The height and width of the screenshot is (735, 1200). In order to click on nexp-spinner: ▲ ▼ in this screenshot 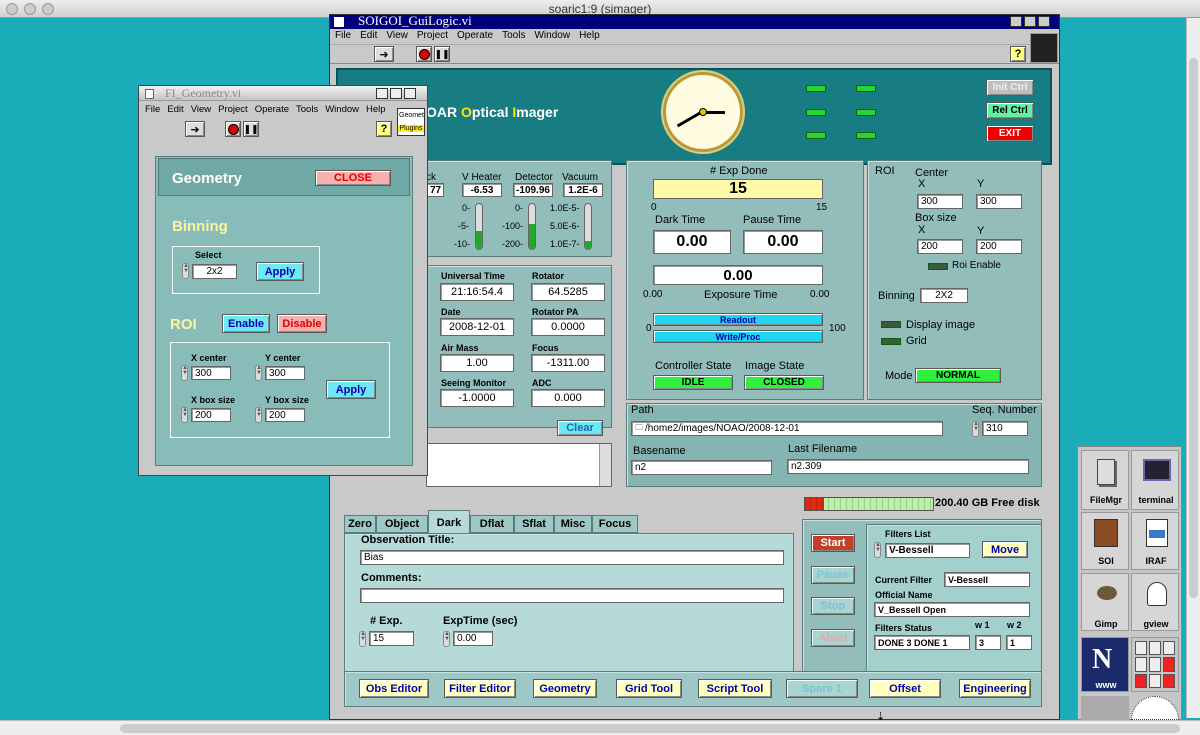, I will do `click(362, 639)`.